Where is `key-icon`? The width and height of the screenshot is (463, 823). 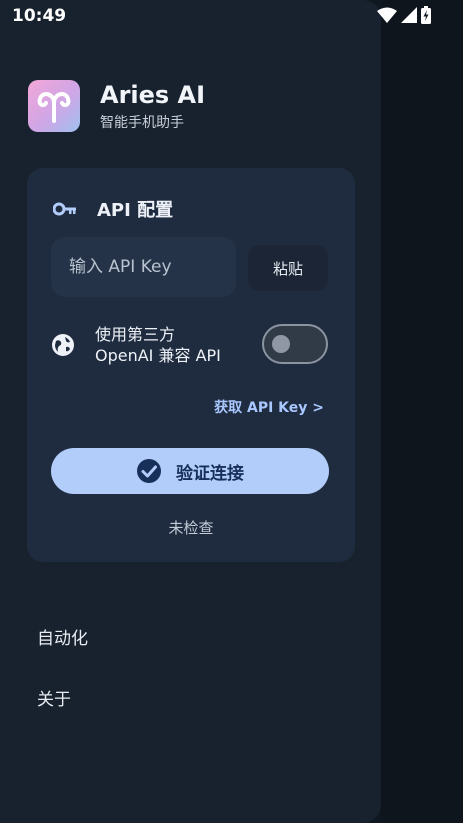
key-icon is located at coordinates (64, 209).